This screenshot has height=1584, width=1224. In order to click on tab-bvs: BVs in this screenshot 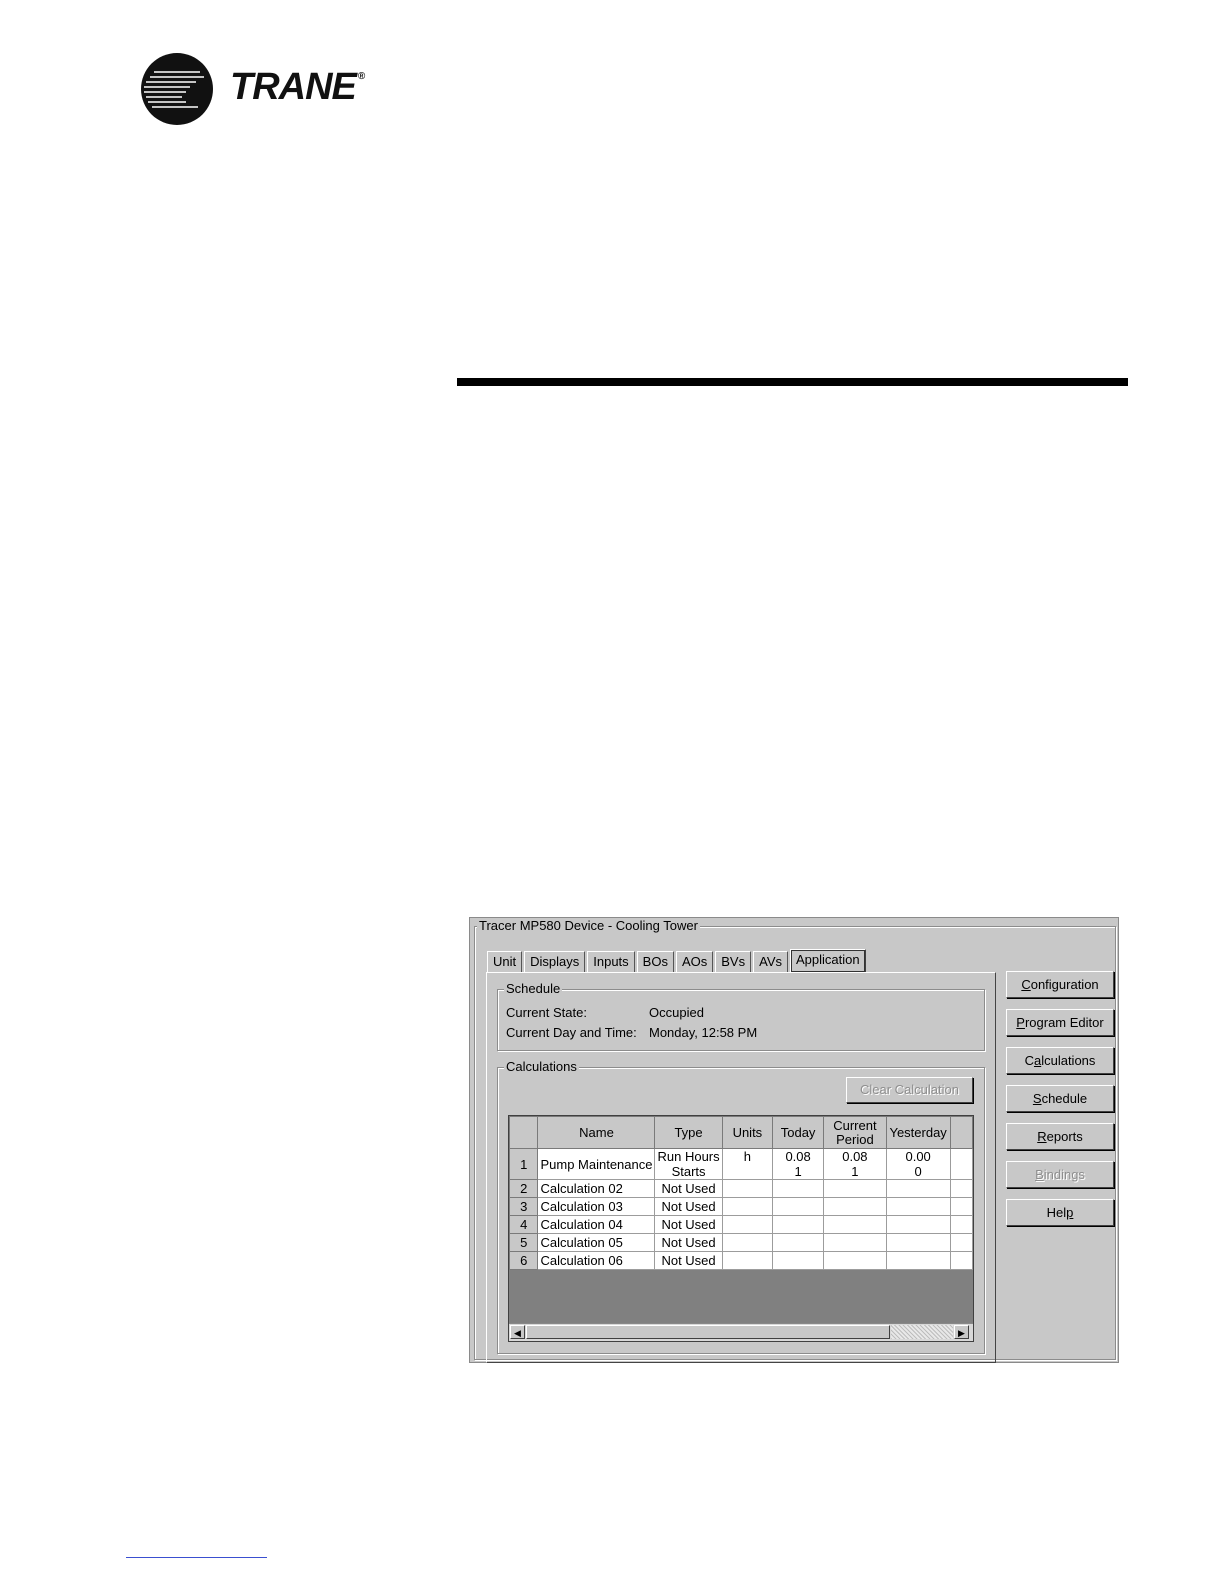, I will do `click(733, 961)`.